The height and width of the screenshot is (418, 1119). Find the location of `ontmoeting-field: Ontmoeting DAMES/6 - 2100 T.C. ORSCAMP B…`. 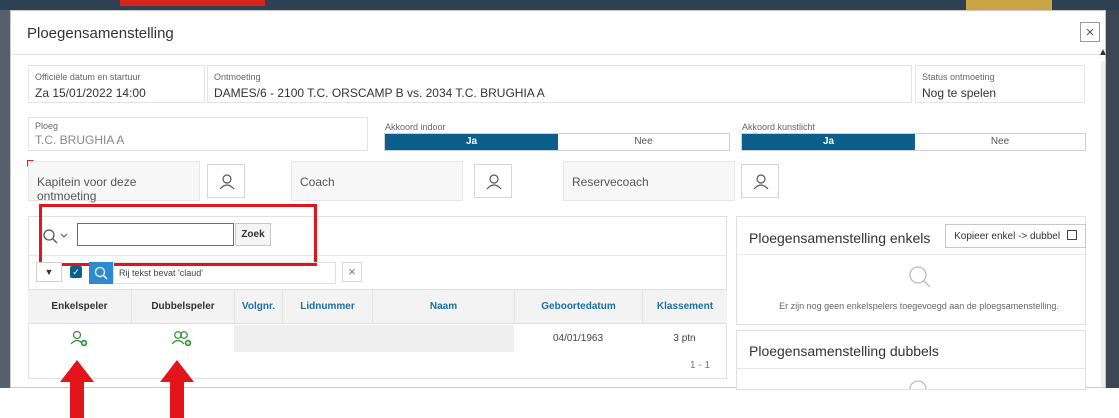

ontmoeting-field: Ontmoeting DAMES/6 - 2100 T.C. ORSCAMP B… is located at coordinates (559, 84).